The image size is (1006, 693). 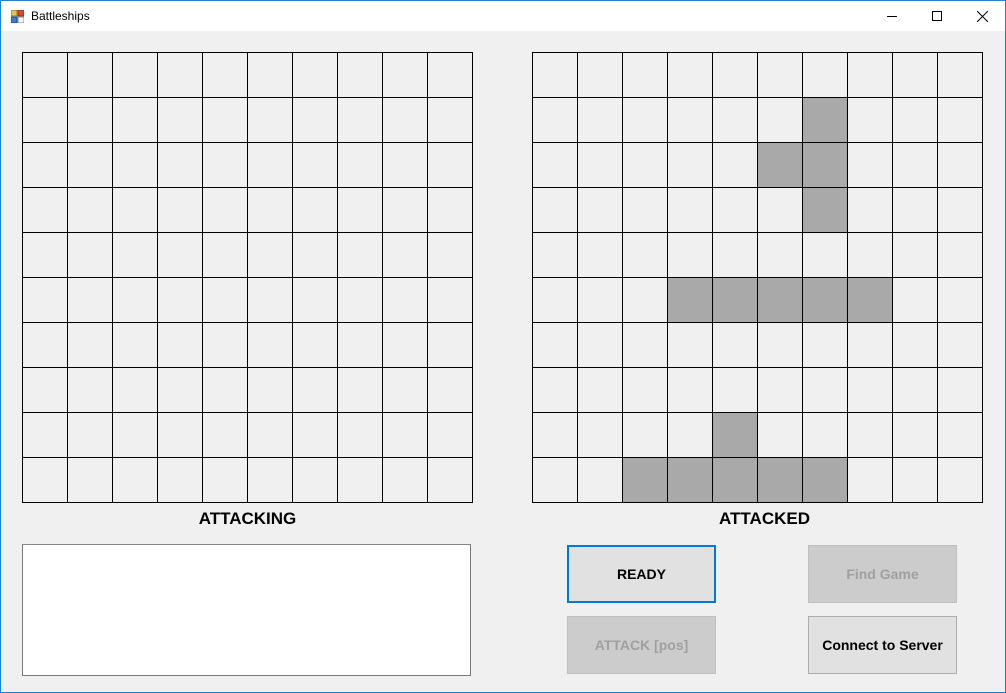 I want to click on connect-to-server-button: Connect to Server, so click(x=882, y=645).